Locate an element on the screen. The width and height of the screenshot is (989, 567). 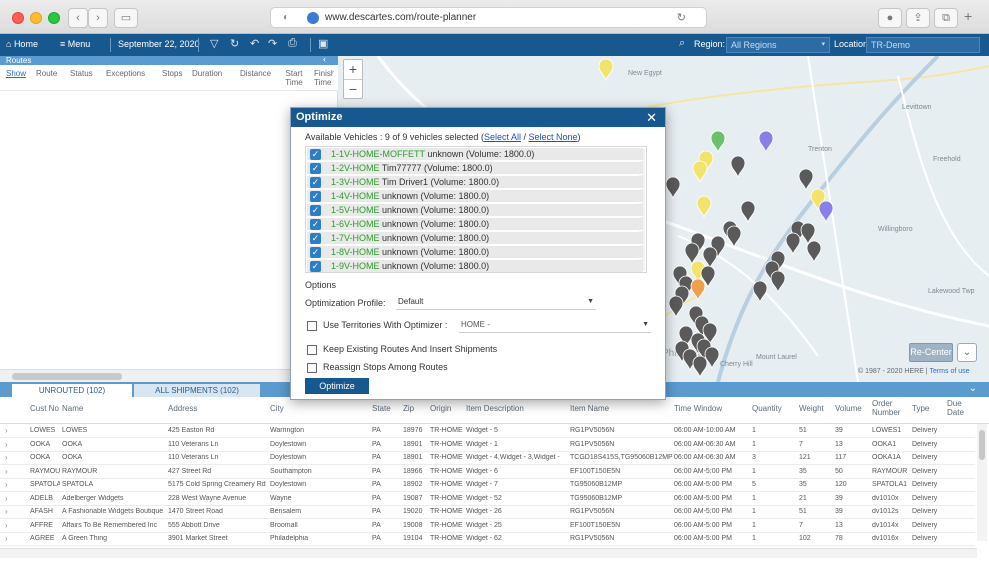
vehicle-row: ✓ 1-8V-HOME unknown (Volume: 1800.0) is located at coordinates (475, 252).